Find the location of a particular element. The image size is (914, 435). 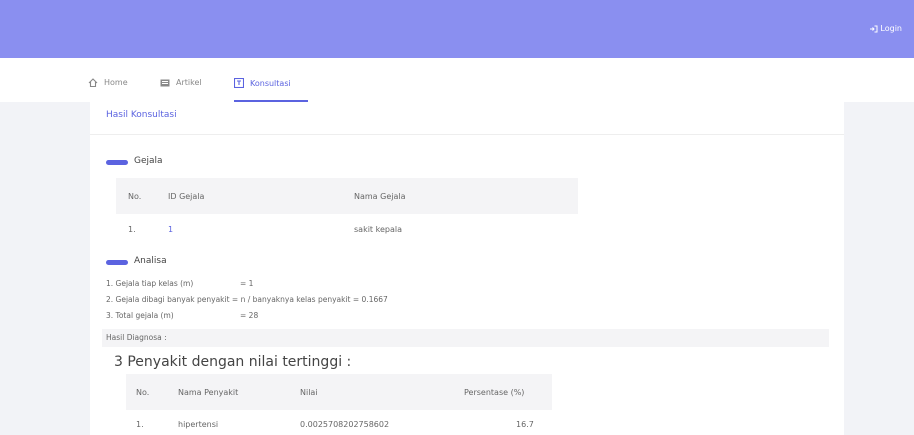

penyakit-row-nama: hipertensi is located at coordinates (198, 424).